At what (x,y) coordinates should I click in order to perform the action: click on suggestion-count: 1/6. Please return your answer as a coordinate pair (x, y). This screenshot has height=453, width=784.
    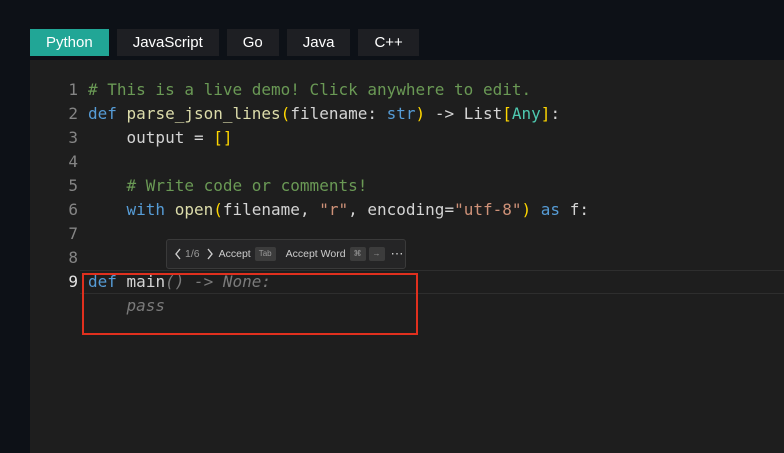
    Looking at the image, I should click on (192, 254).